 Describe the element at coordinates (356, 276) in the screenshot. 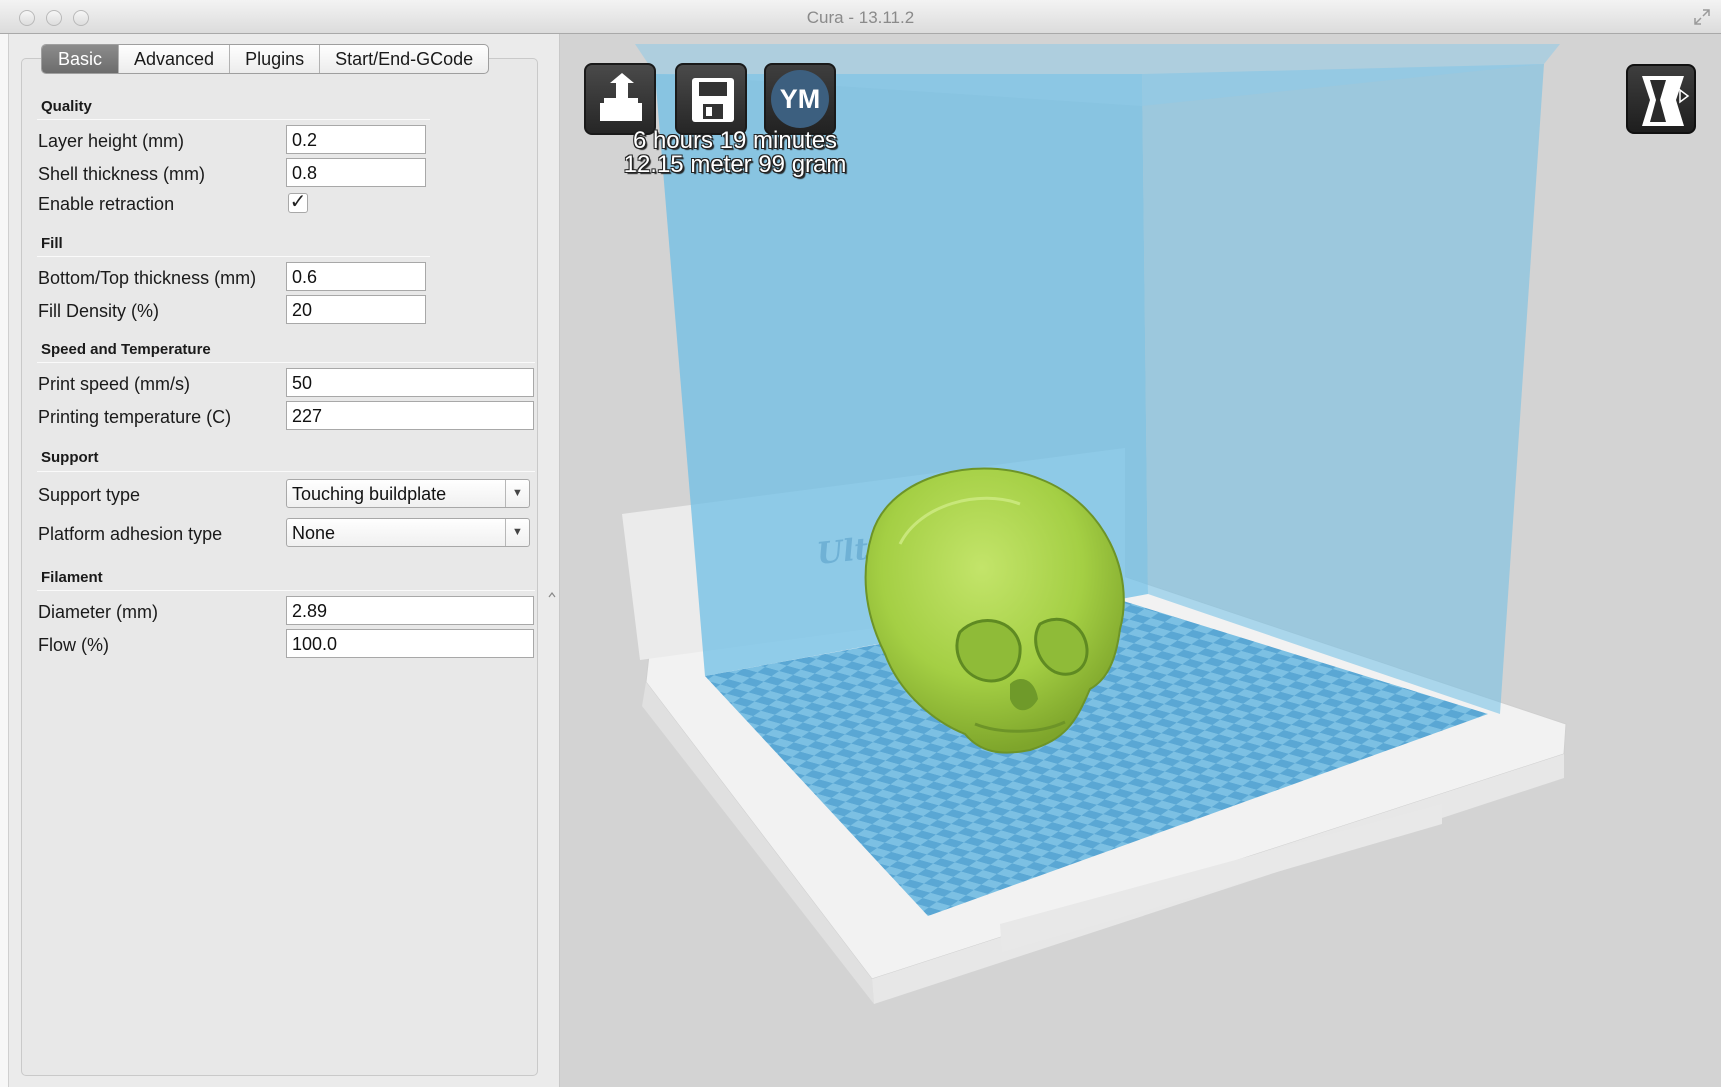

I see `bottom-top-thickness-field: 0.6` at that location.